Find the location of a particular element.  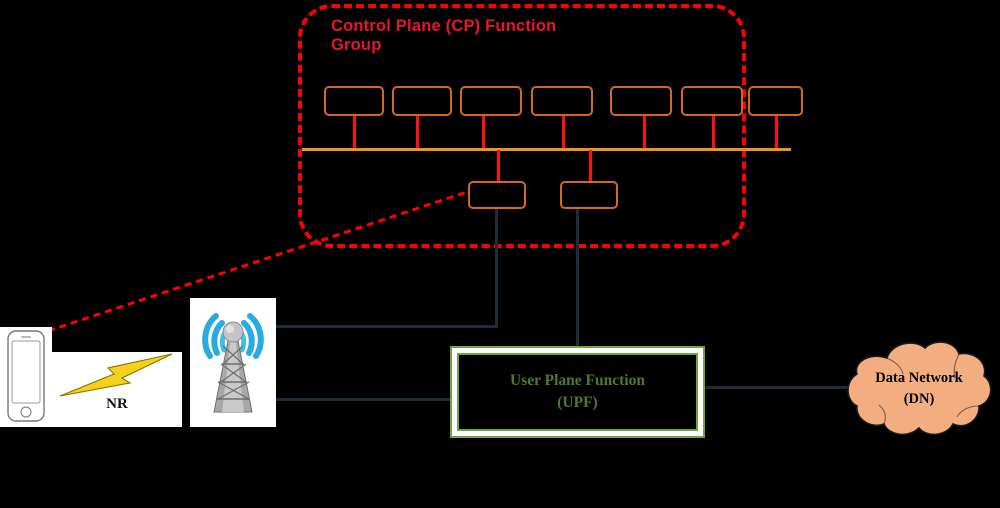

n4-link-vertical is located at coordinates (577, 278).